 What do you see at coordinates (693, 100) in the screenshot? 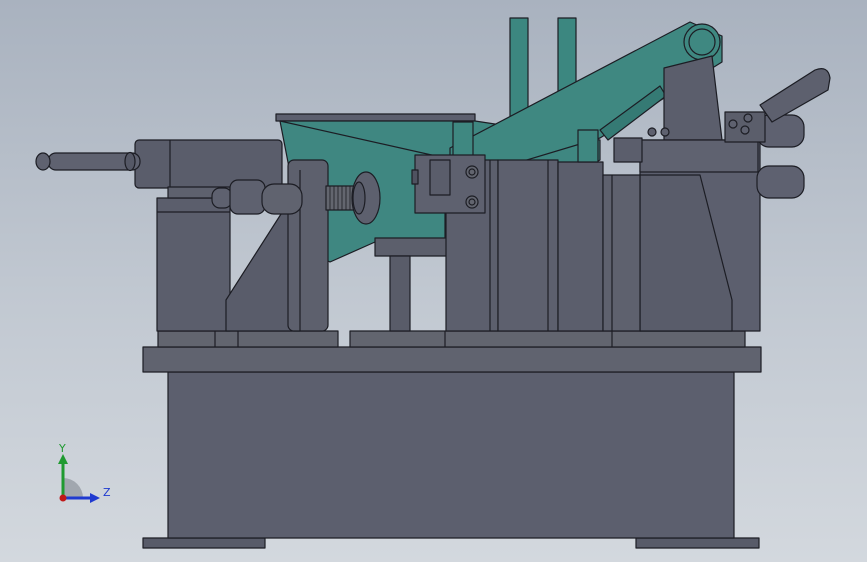
I see `pivot-bracket` at bounding box center [693, 100].